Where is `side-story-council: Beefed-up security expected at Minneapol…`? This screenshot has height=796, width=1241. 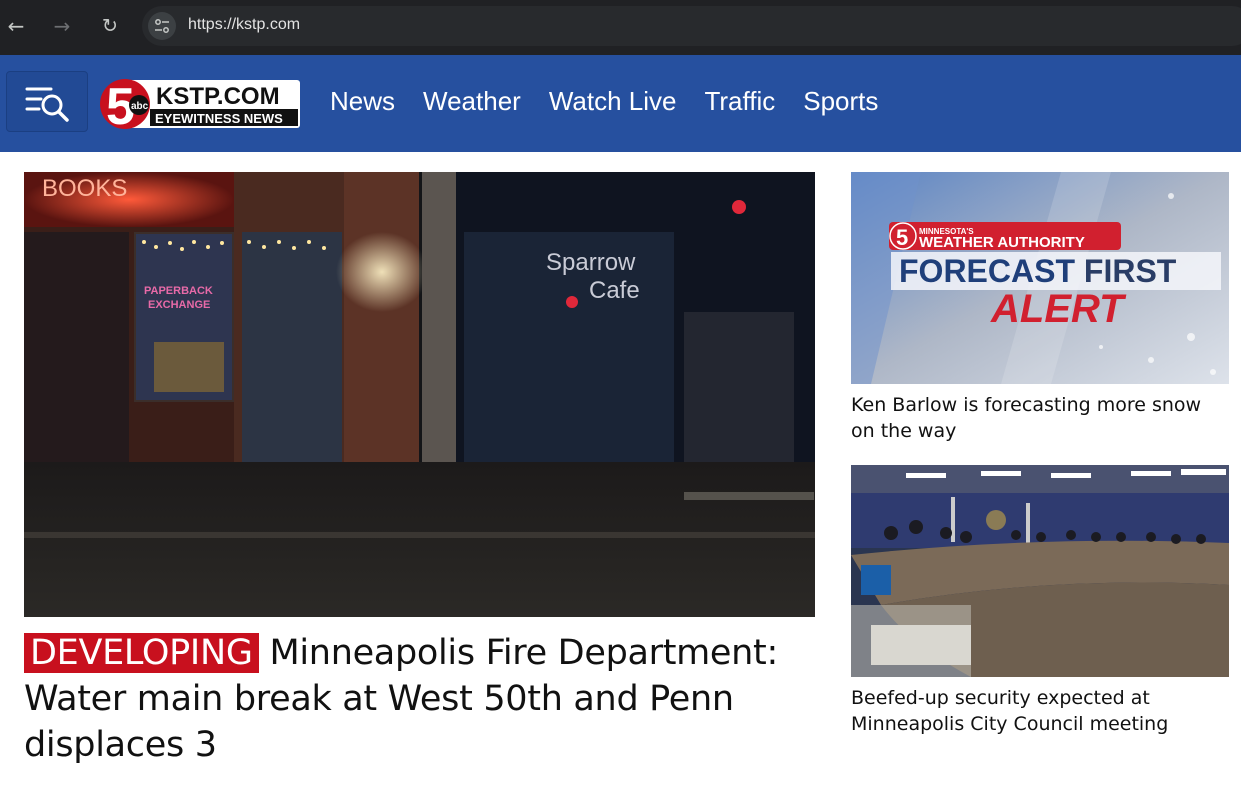
side-story-council: Beefed-up security expected at Minneapol… is located at coordinates (1040, 601).